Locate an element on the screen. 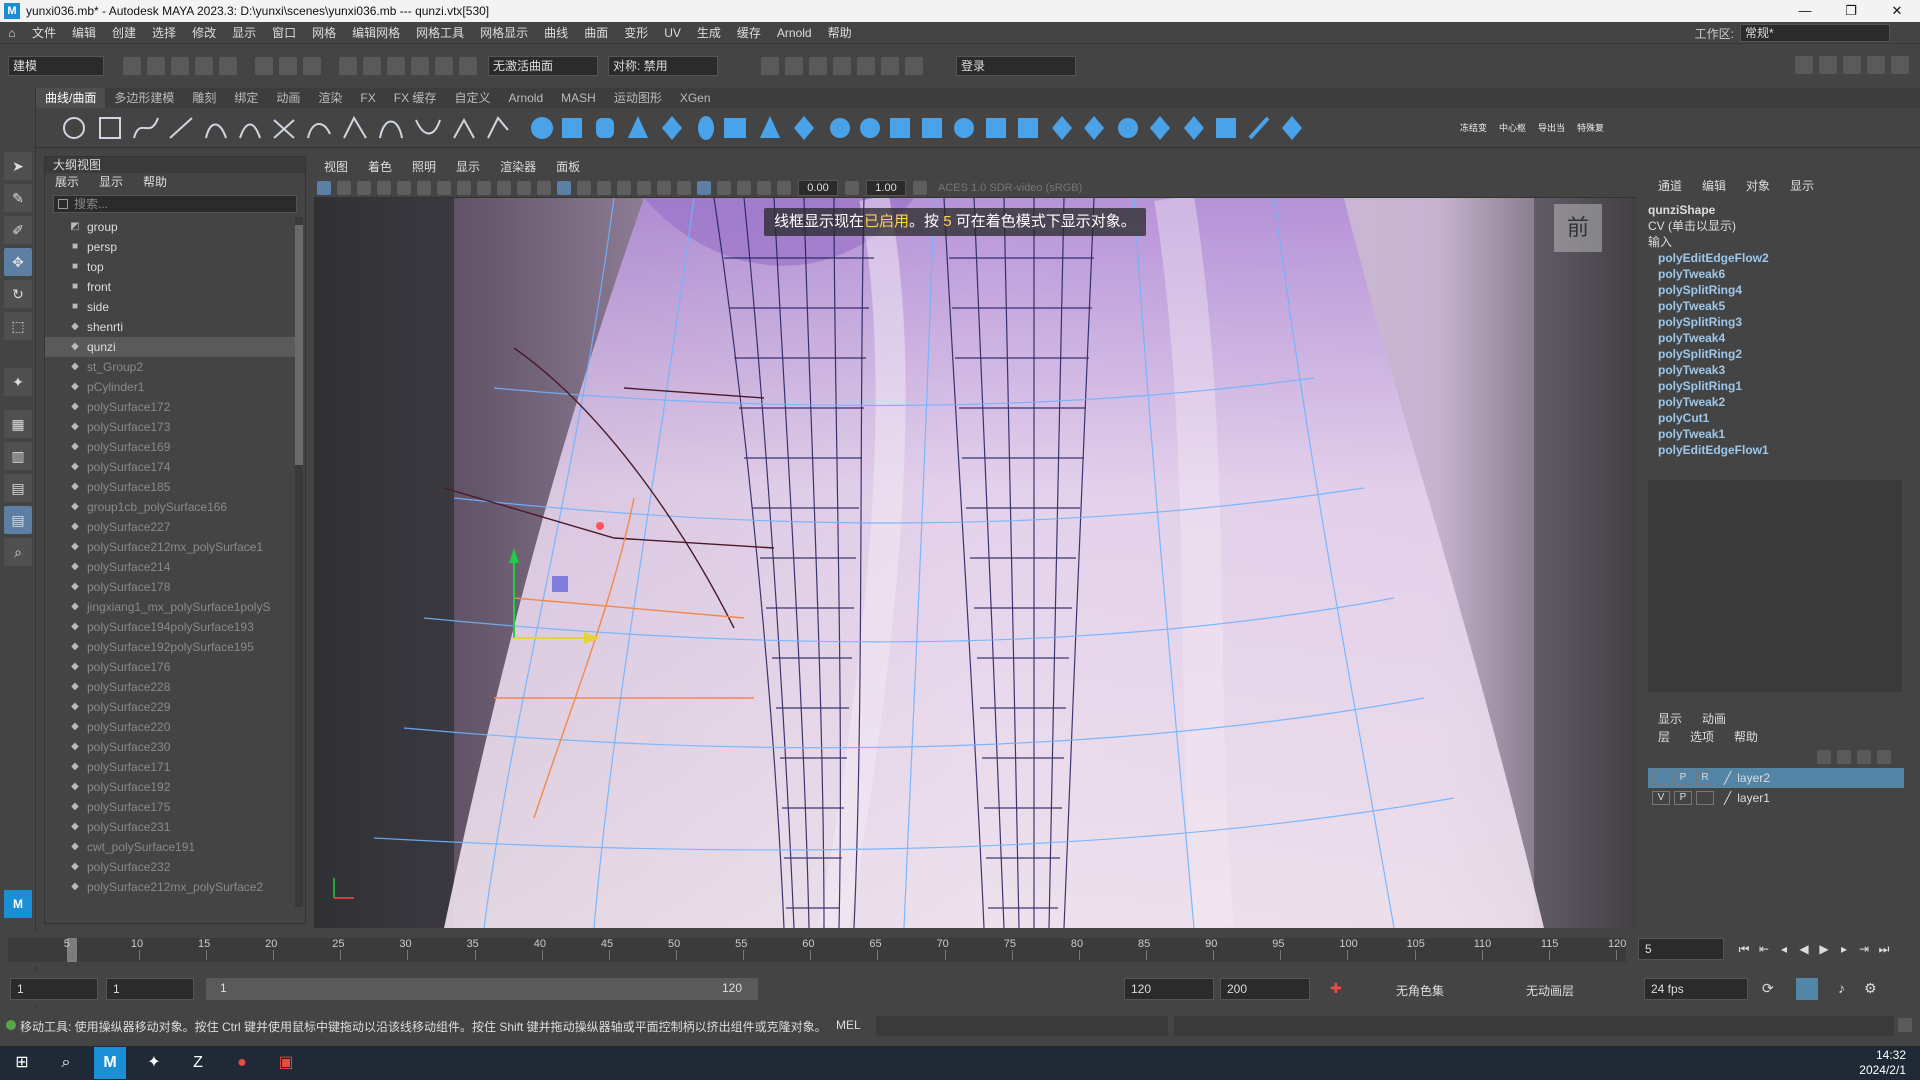 The height and width of the screenshot is (1080, 1920). select-tool-icon: ➤ is located at coordinates (18, 166).